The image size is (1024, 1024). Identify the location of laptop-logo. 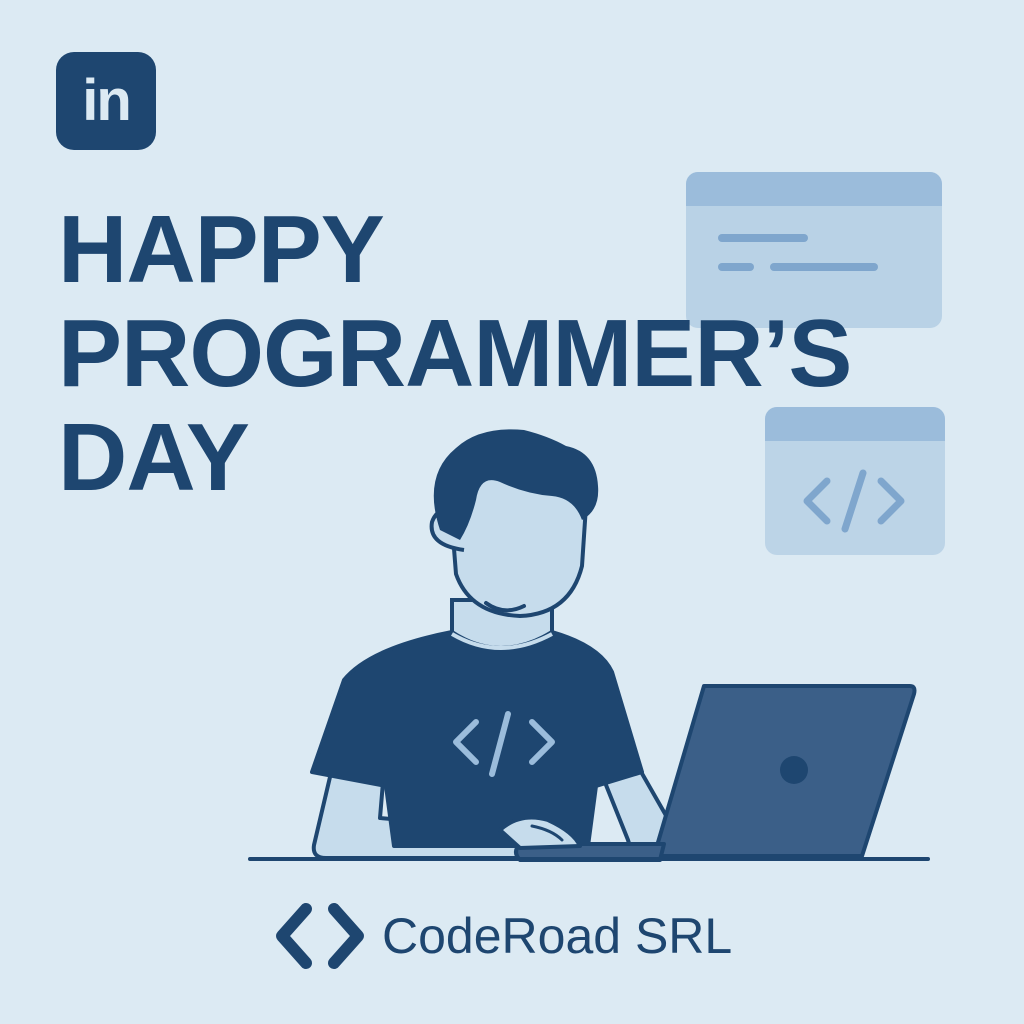
(794, 770).